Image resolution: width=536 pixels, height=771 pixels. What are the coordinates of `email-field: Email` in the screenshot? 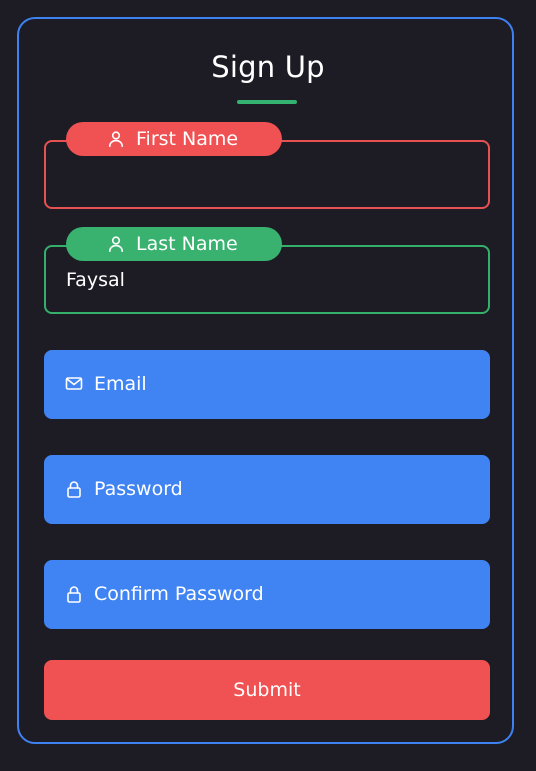 It's located at (267, 384).